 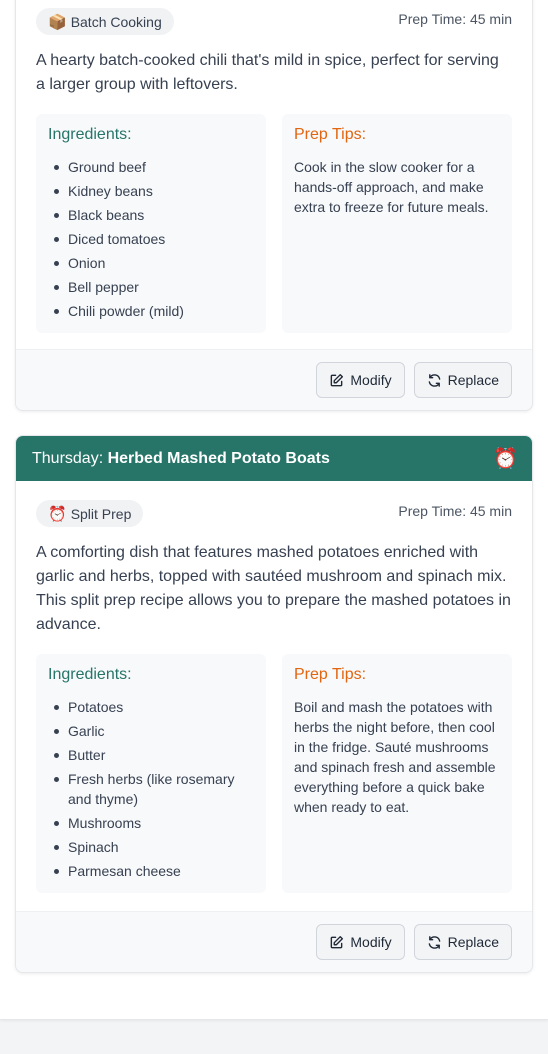 I want to click on list-item: Ground beef, so click(x=151, y=167).